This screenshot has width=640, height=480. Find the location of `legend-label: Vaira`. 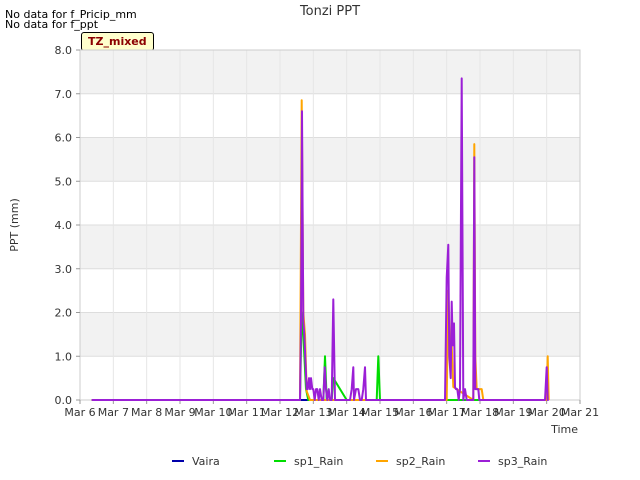

legend-label: Vaira is located at coordinates (206, 461).